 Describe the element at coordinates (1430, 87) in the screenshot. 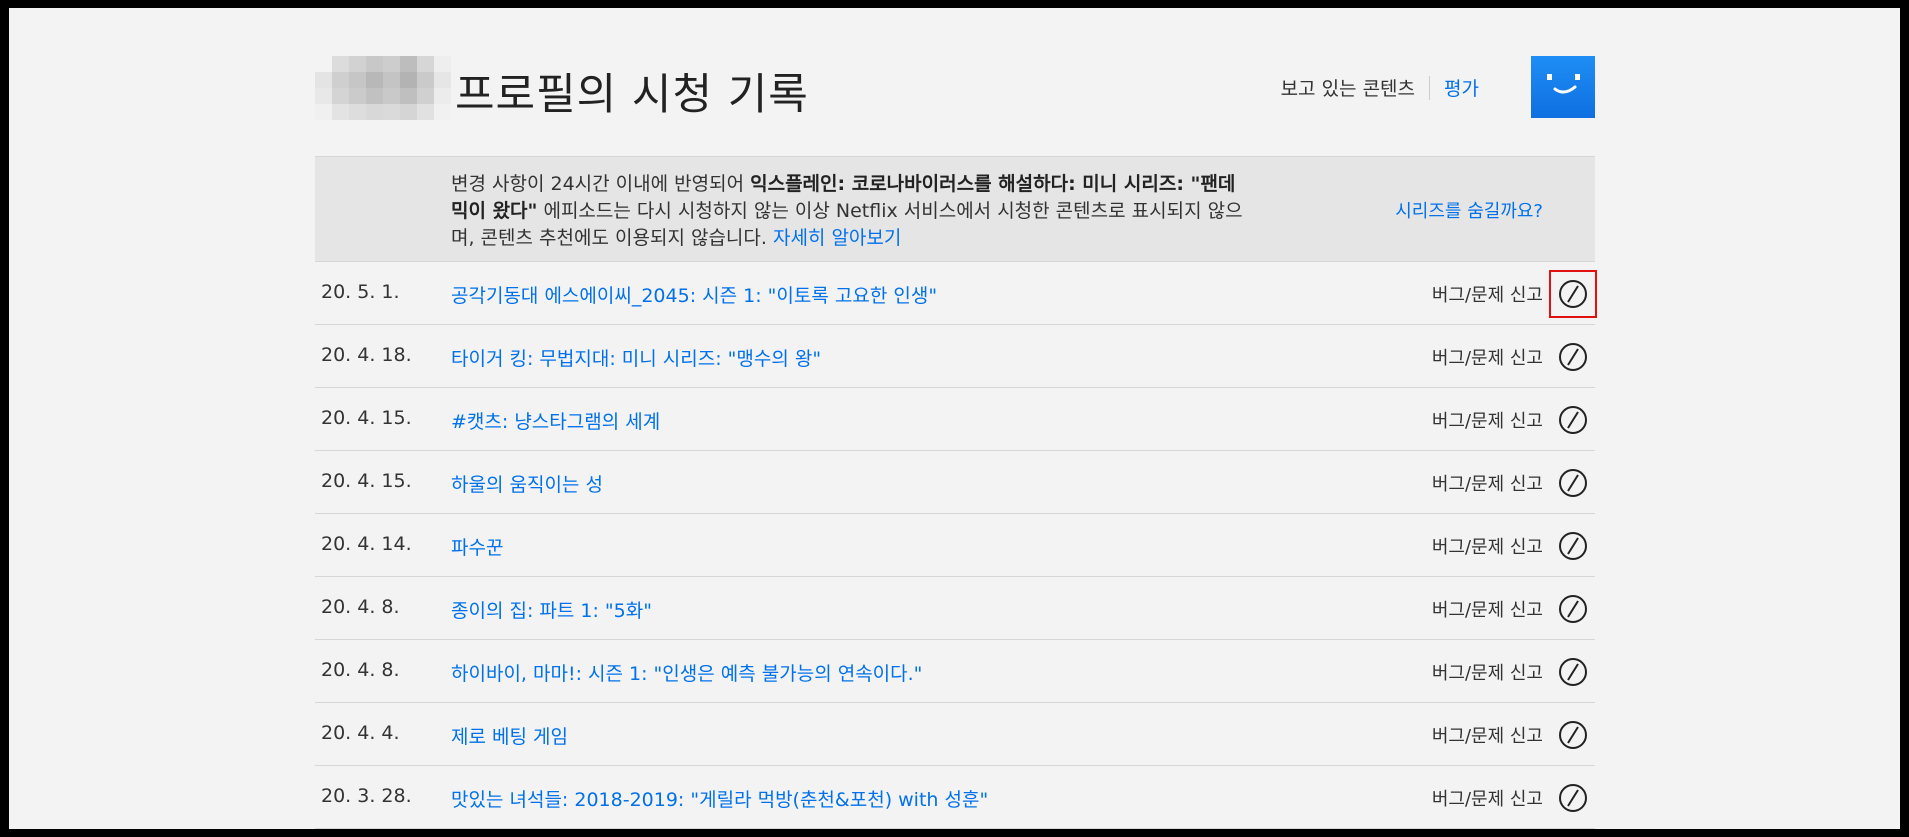

I see `nav-divider` at that location.